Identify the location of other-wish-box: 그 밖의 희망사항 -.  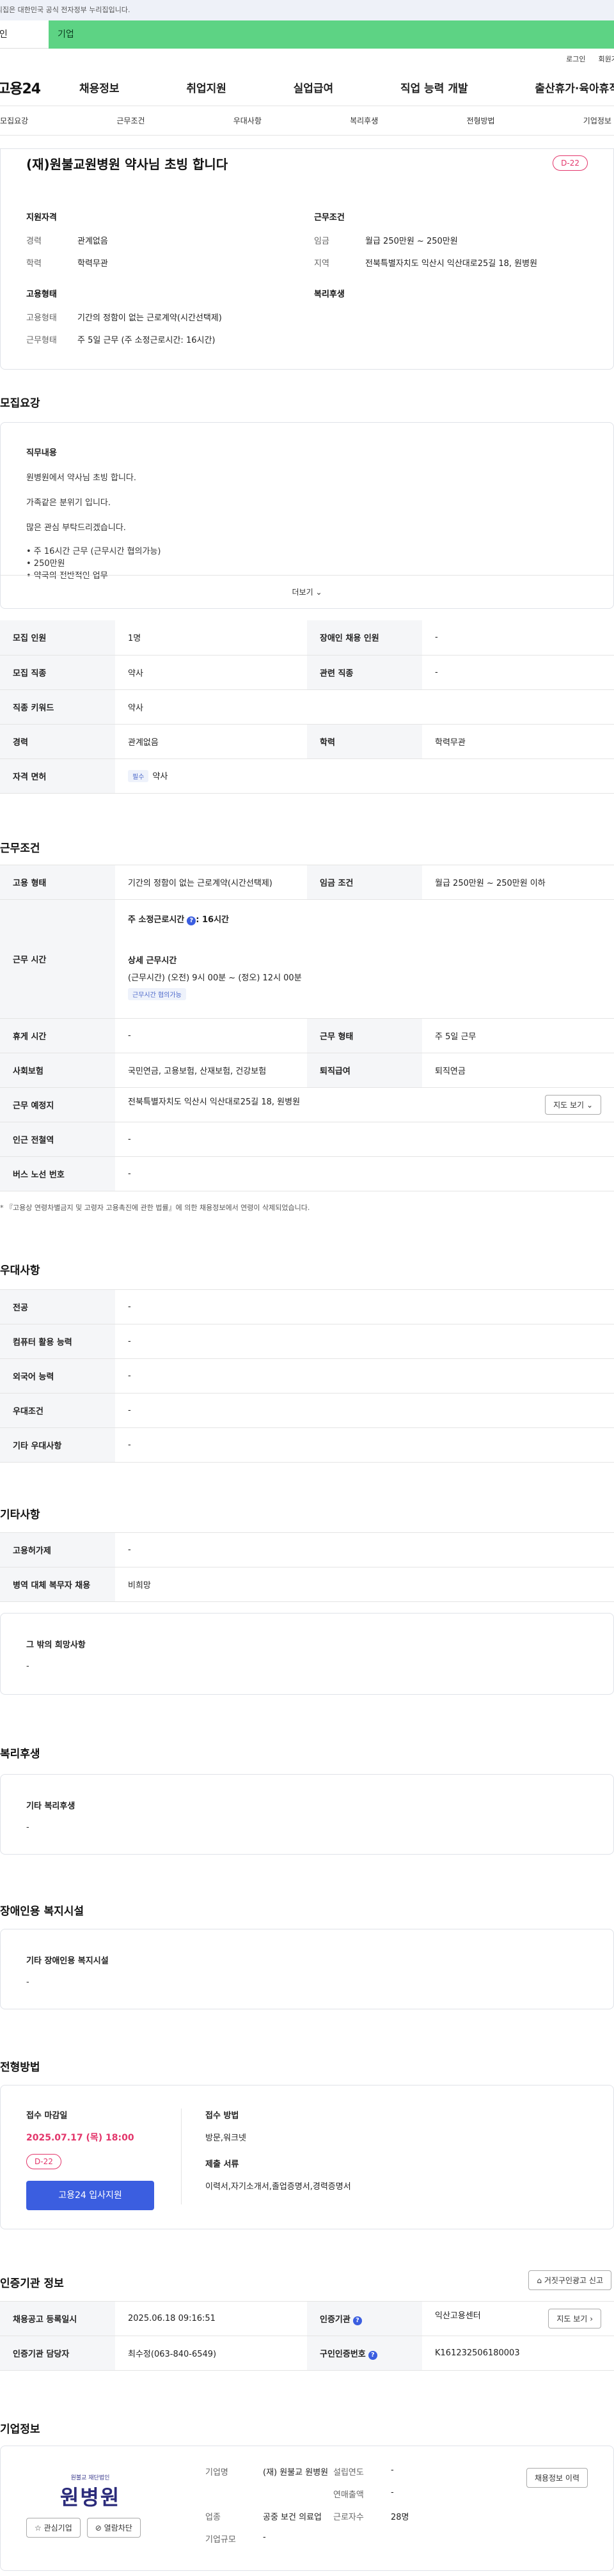
(307, 1654).